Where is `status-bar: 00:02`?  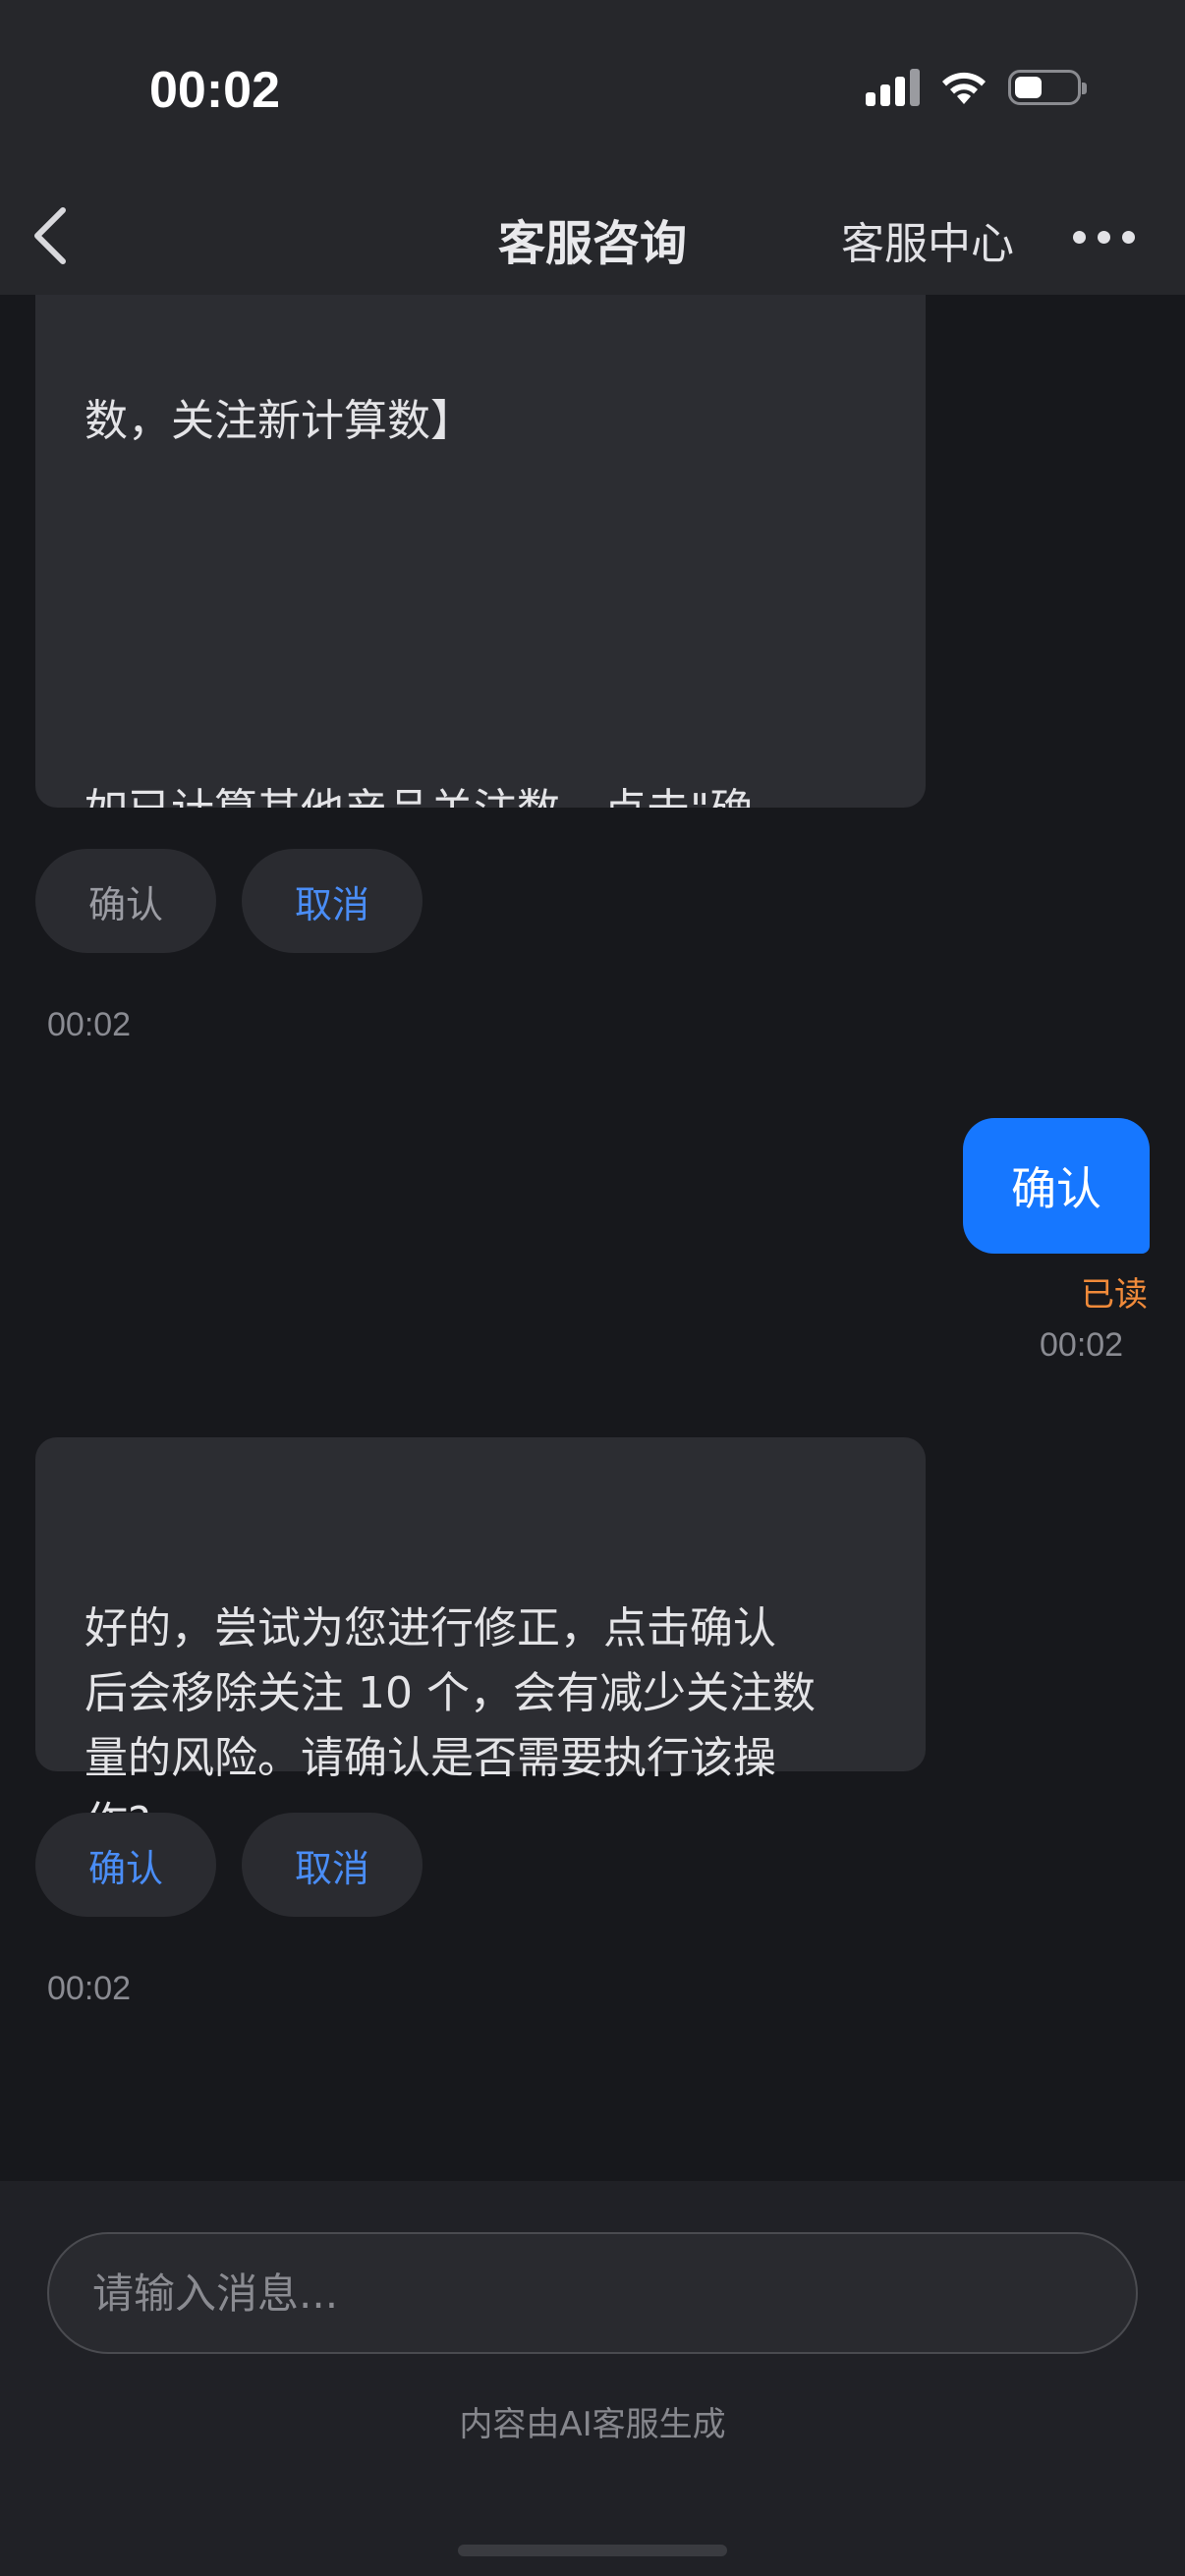
status-bar: 00:02 is located at coordinates (592, 88).